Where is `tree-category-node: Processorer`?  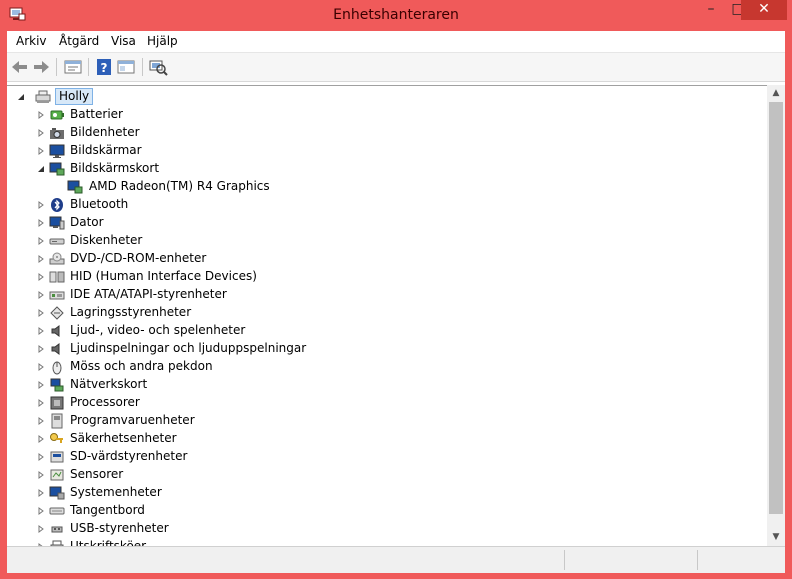 tree-category-node: Processorer is located at coordinates (237, 403).